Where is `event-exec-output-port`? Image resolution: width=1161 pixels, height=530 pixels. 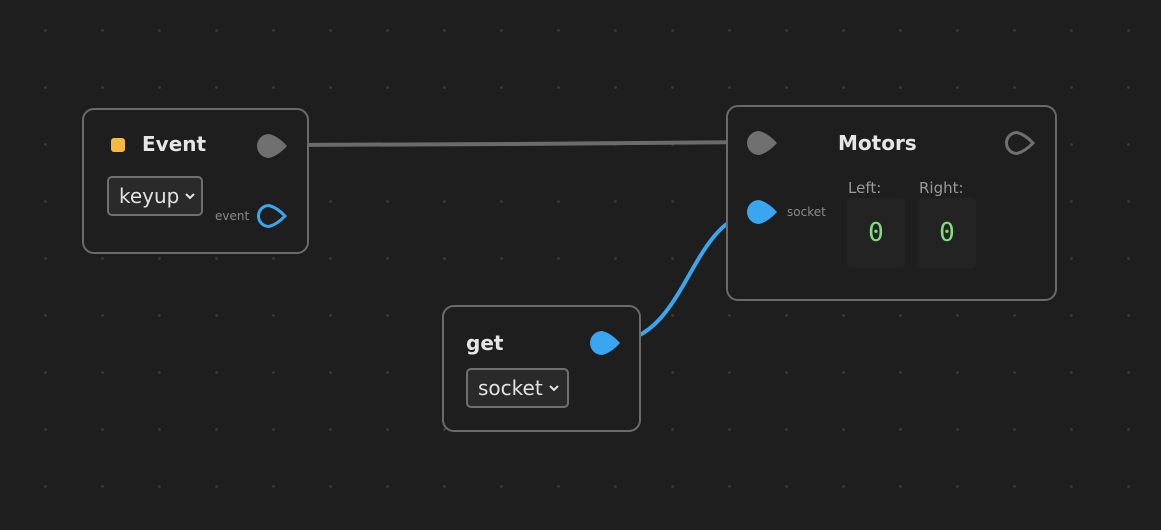
event-exec-output-port is located at coordinates (272, 146).